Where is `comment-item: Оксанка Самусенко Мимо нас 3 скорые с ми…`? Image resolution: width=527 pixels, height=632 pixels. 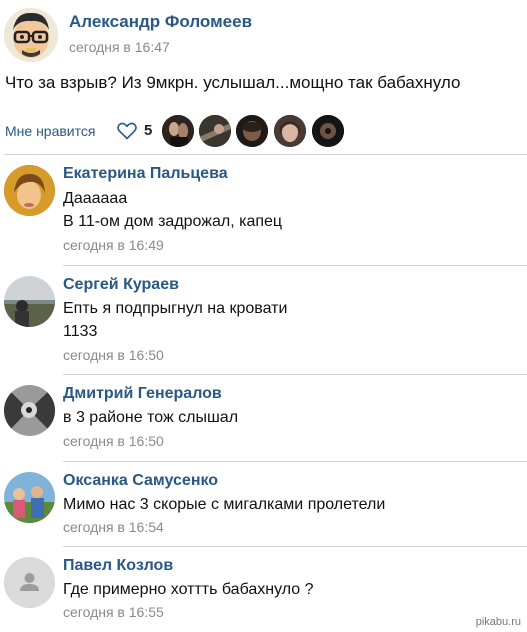 comment-item: Оксанка Самусенко Мимо нас 3 скорые с ми… is located at coordinates (263, 504).